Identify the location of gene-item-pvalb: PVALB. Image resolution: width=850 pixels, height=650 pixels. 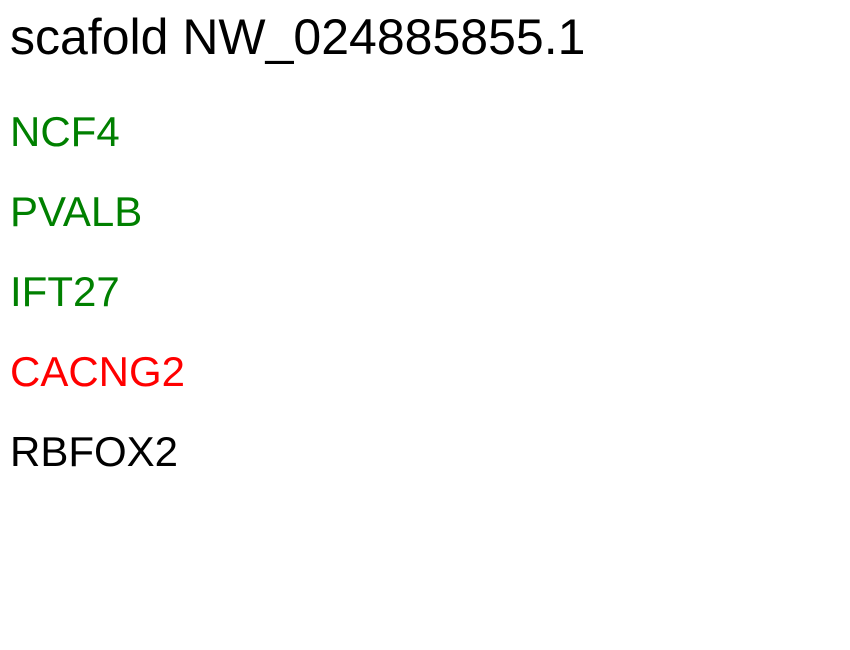
(76, 211).